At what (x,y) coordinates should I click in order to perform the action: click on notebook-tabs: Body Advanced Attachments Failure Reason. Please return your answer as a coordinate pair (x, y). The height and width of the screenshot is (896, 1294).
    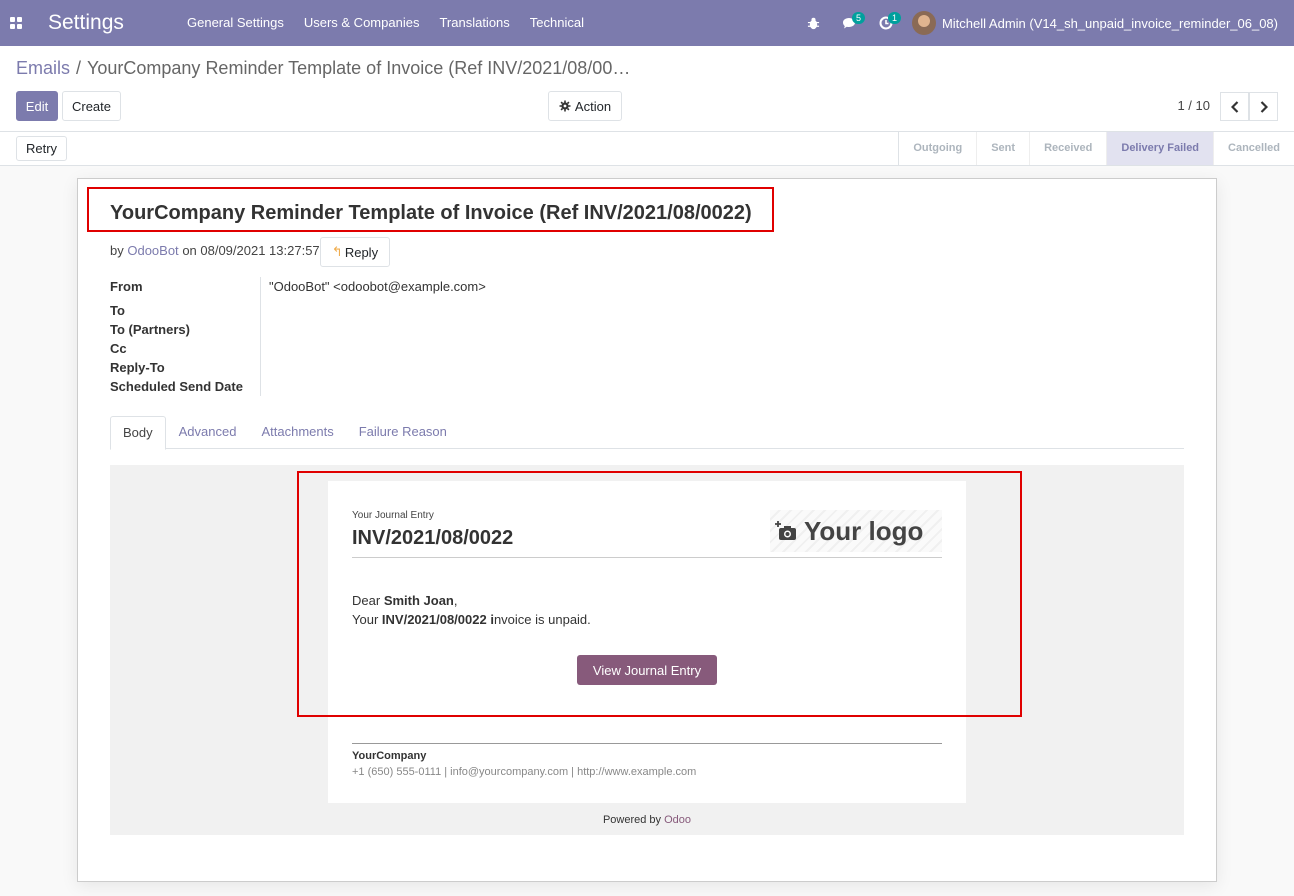
    Looking at the image, I should click on (647, 433).